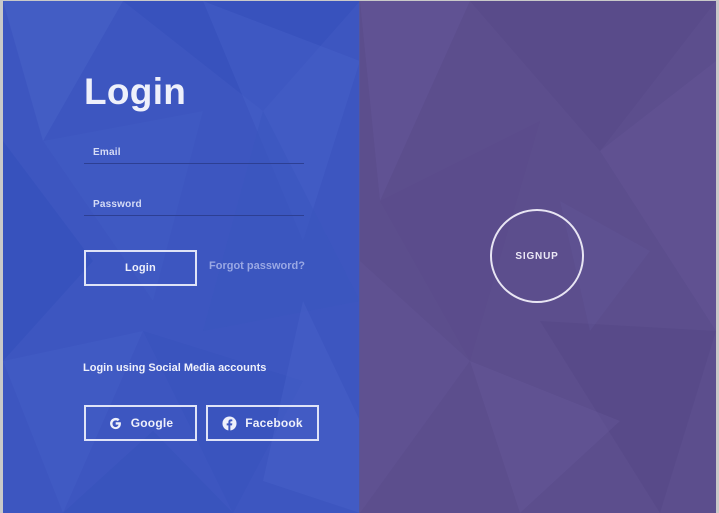 Image resolution: width=719 pixels, height=513 pixels. What do you see at coordinates (194, 215) in the screenshot?
I see `password-underline` at bounding box center [194, 215].